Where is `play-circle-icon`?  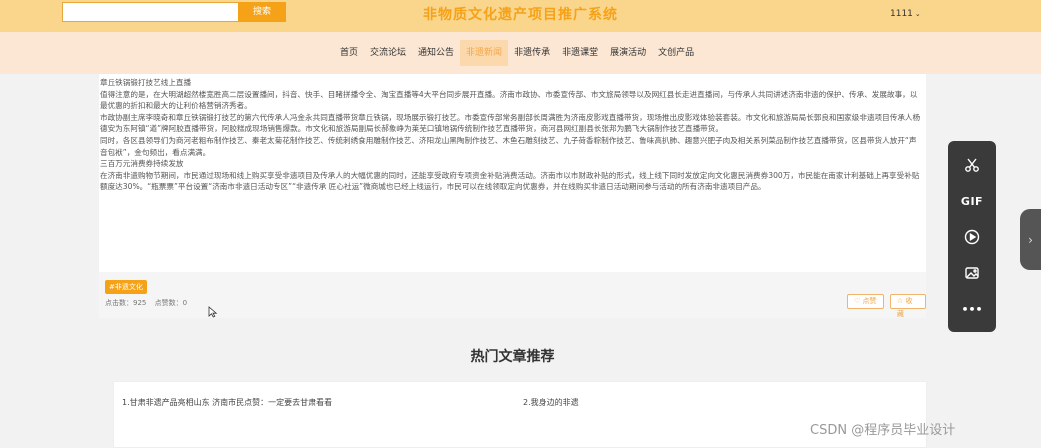 play-circle-icon is located at coordinates (972, 237).